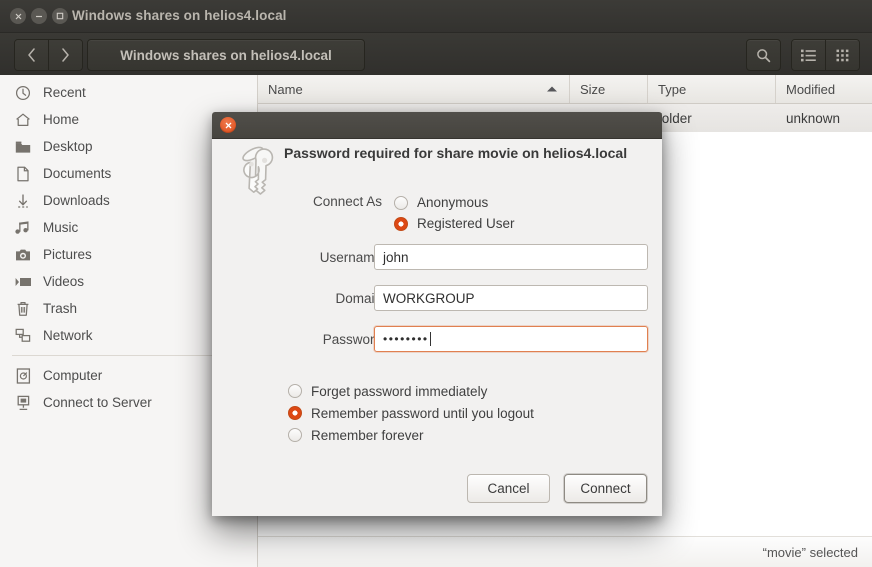 The height and width of the screenshot is (567, 872). I want to click on column-headers: Name Size Type Modified, so click(565, 89).